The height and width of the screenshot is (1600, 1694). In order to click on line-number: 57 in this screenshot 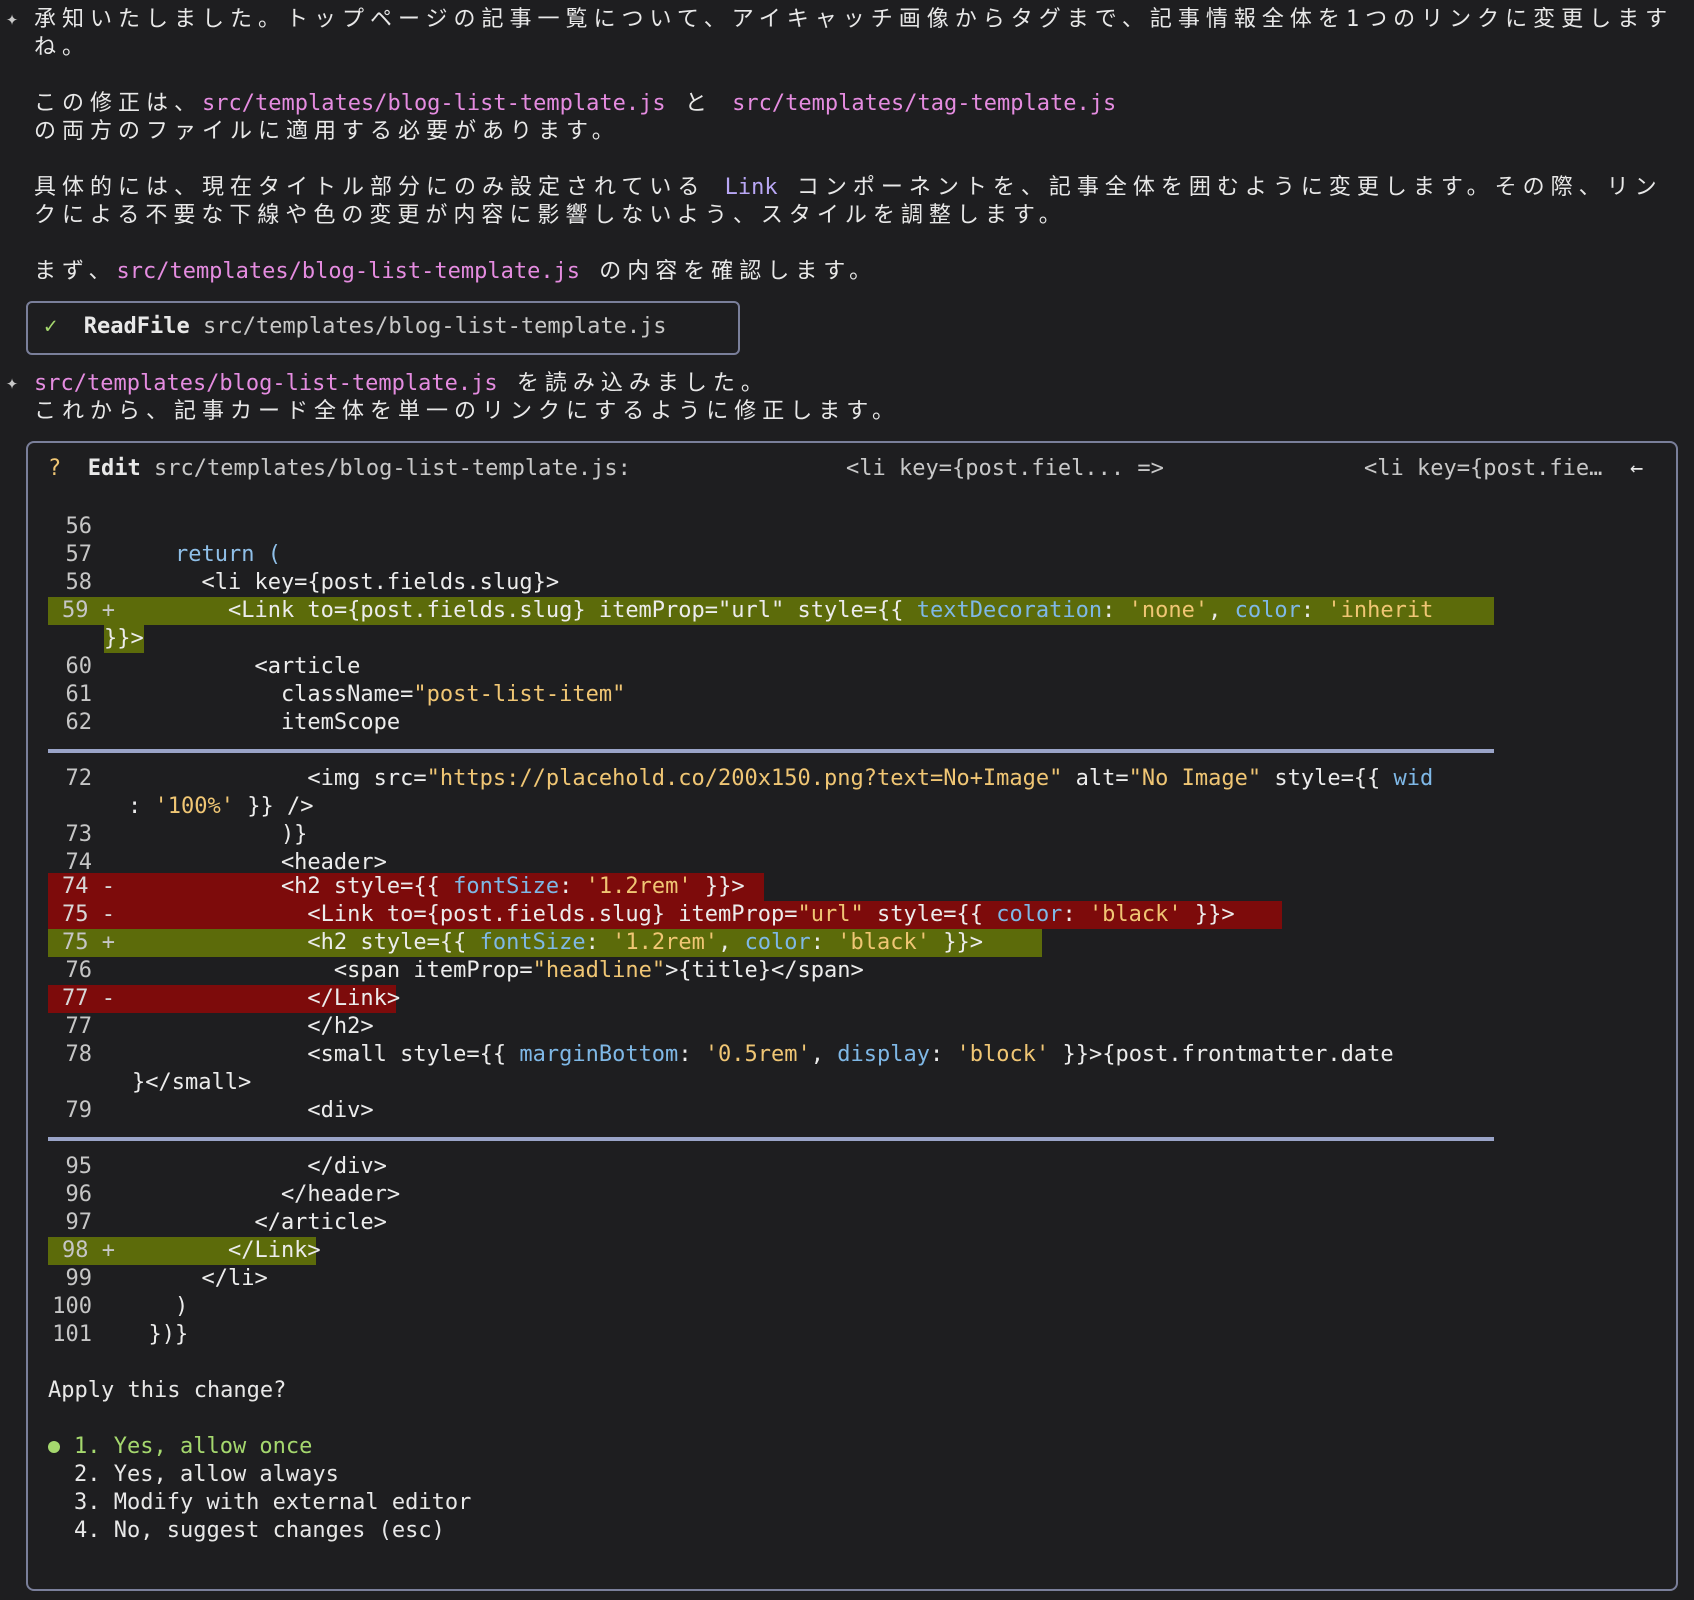, I will do `click(79, 554)`.